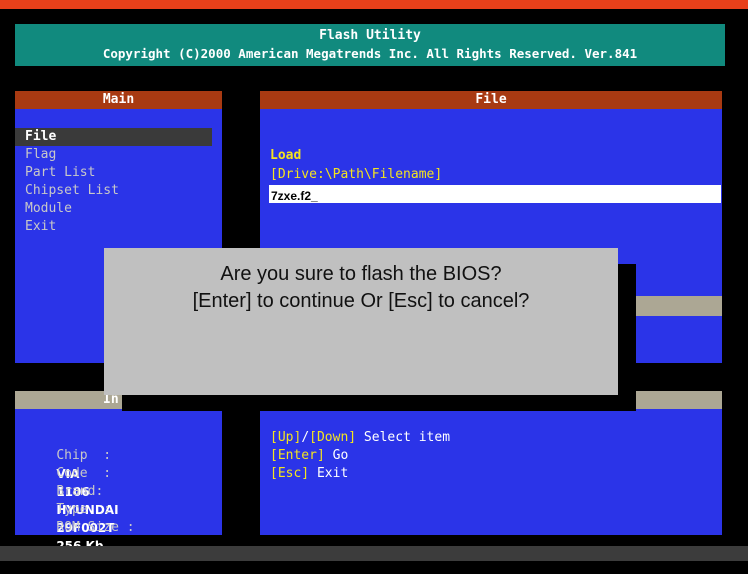  I want to click on app-title: Flash Utility, so click(370, 35).